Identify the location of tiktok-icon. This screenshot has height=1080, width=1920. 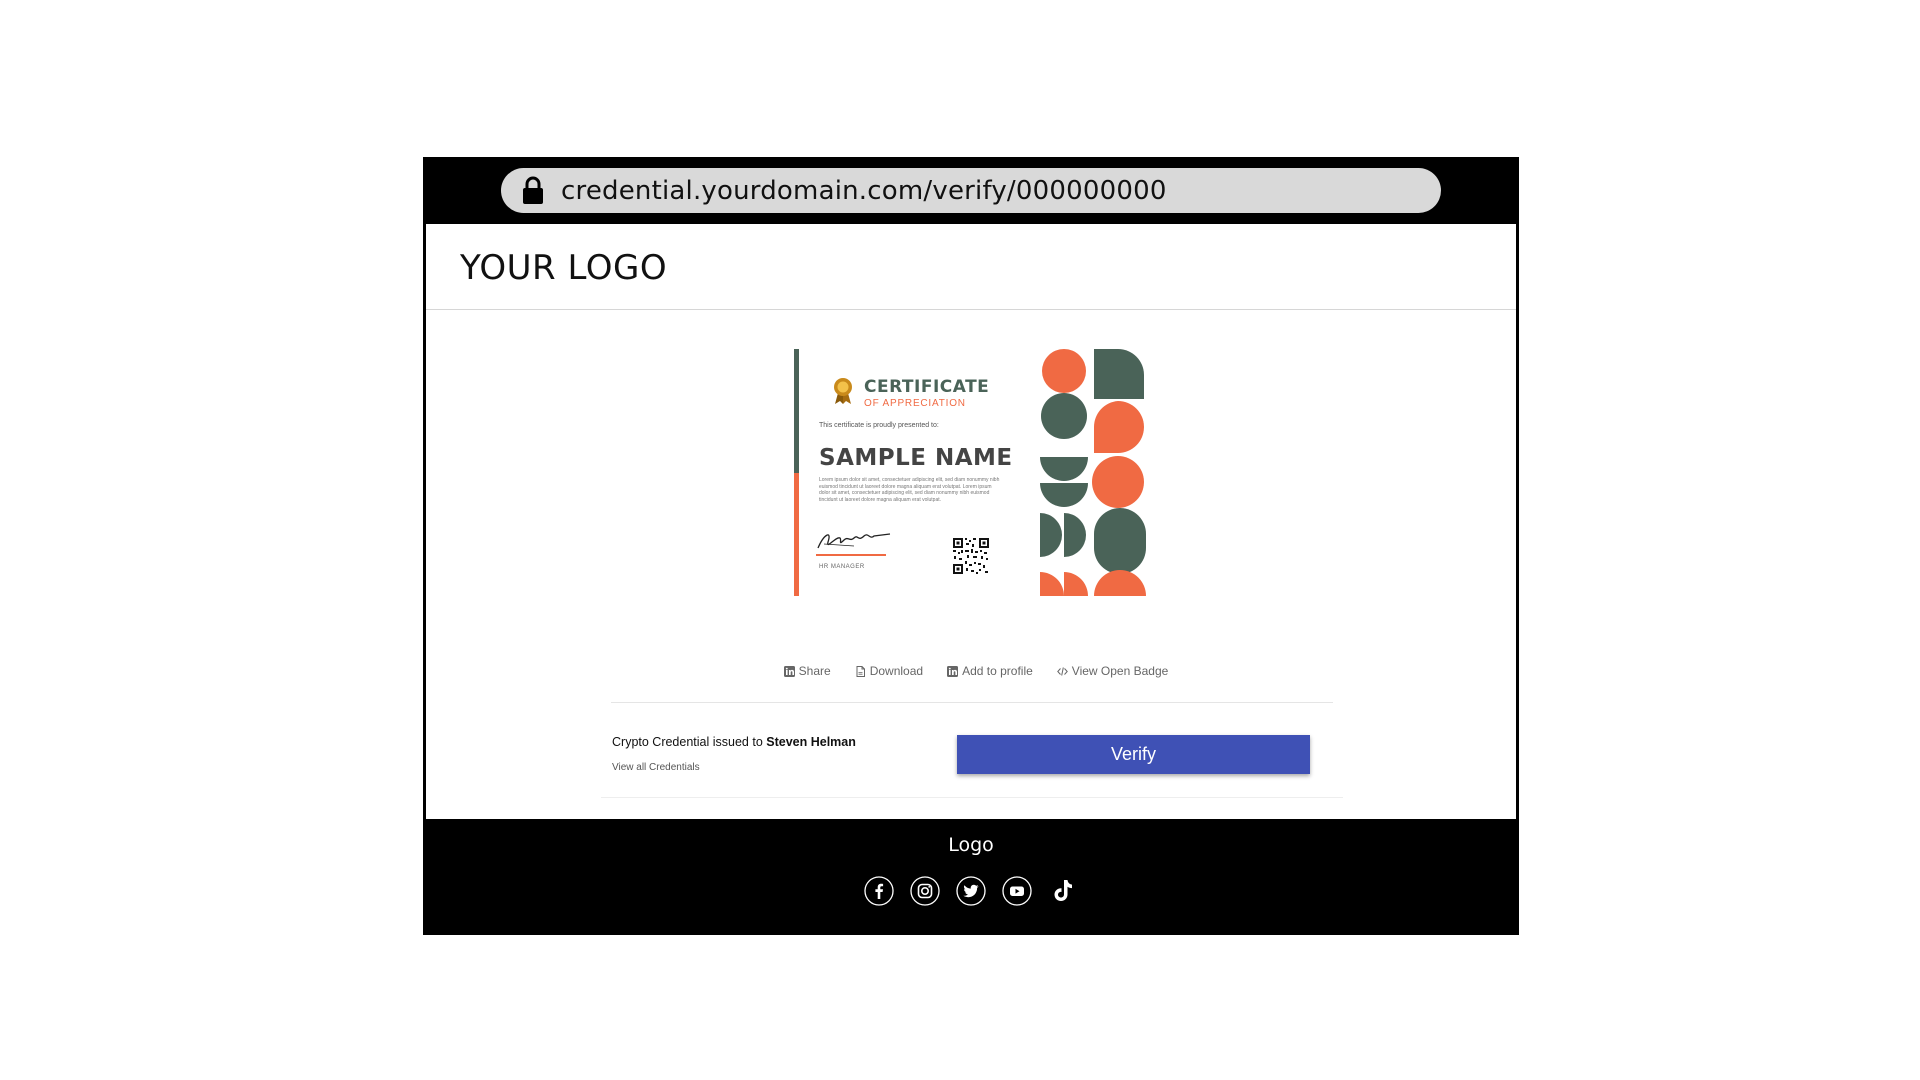
(1063, 890).